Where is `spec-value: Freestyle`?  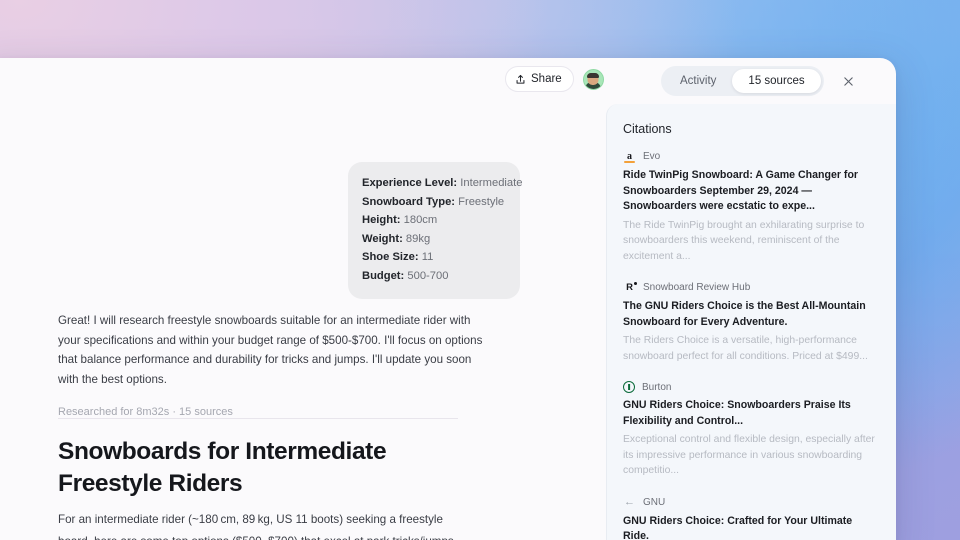 spec-value: Freestyle is located at coordinates (481, 201).